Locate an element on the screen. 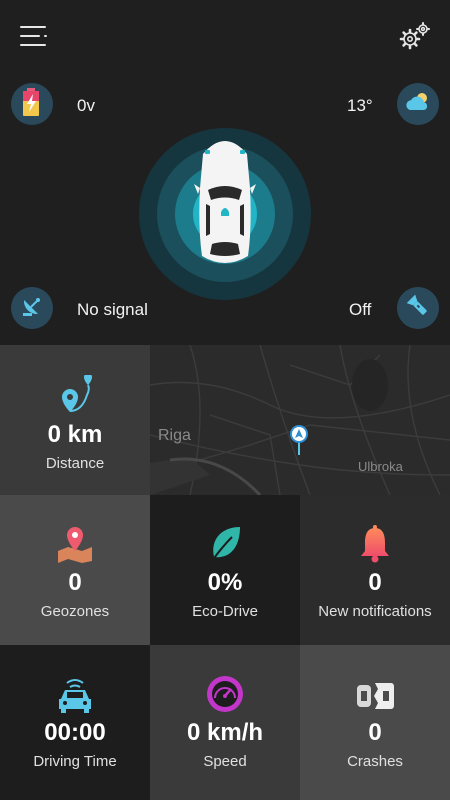  gps-signal-value: No signal is located at coordinates (112, 309).